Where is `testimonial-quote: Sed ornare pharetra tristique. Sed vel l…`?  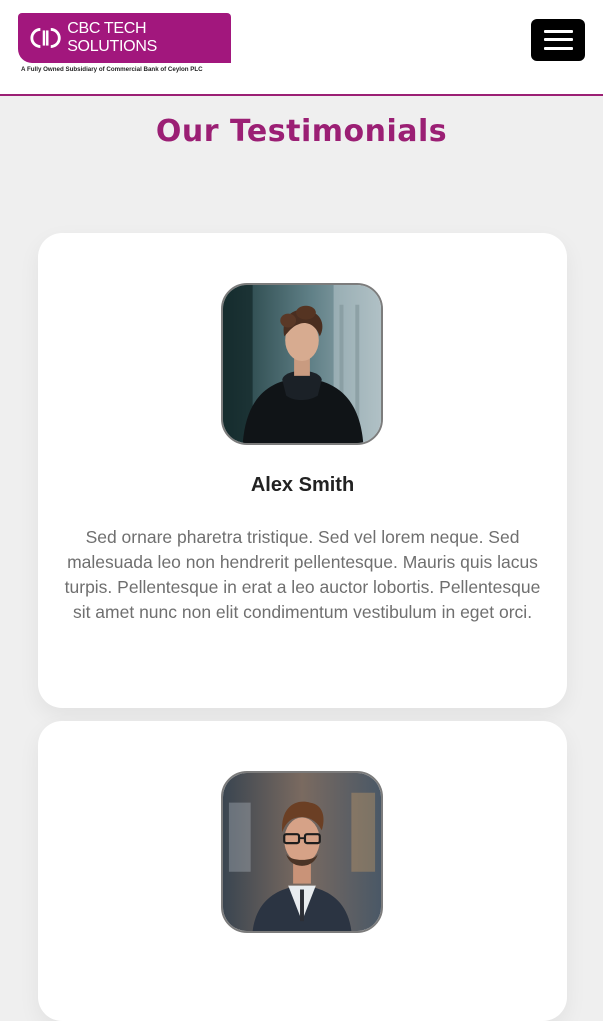 testimonial-quote: Sed ornare pharetra tristique. Sed vel l… is located at coordinates (302, 574).